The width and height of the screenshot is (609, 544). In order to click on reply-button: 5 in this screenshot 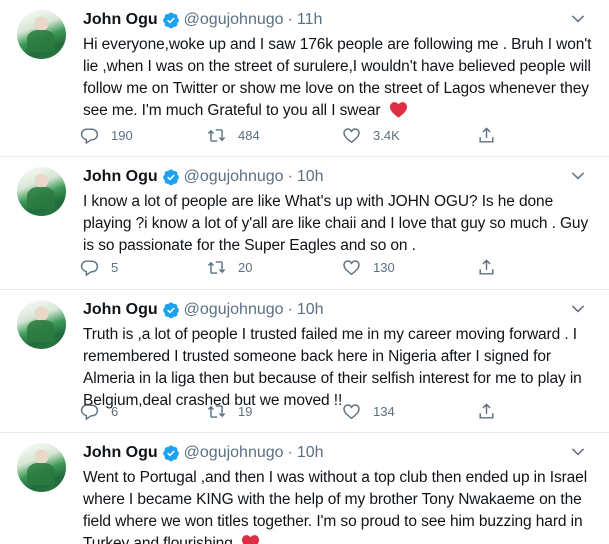, I will do `click(99, 267)`.